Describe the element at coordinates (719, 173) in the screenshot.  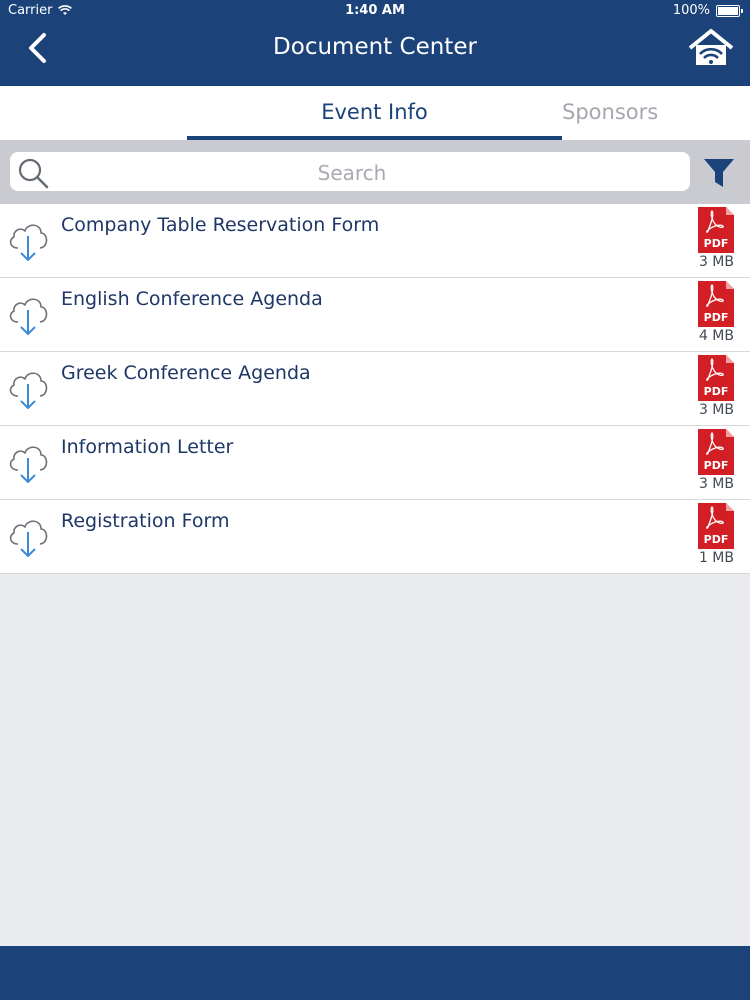
I see `filter-icon` at that location.